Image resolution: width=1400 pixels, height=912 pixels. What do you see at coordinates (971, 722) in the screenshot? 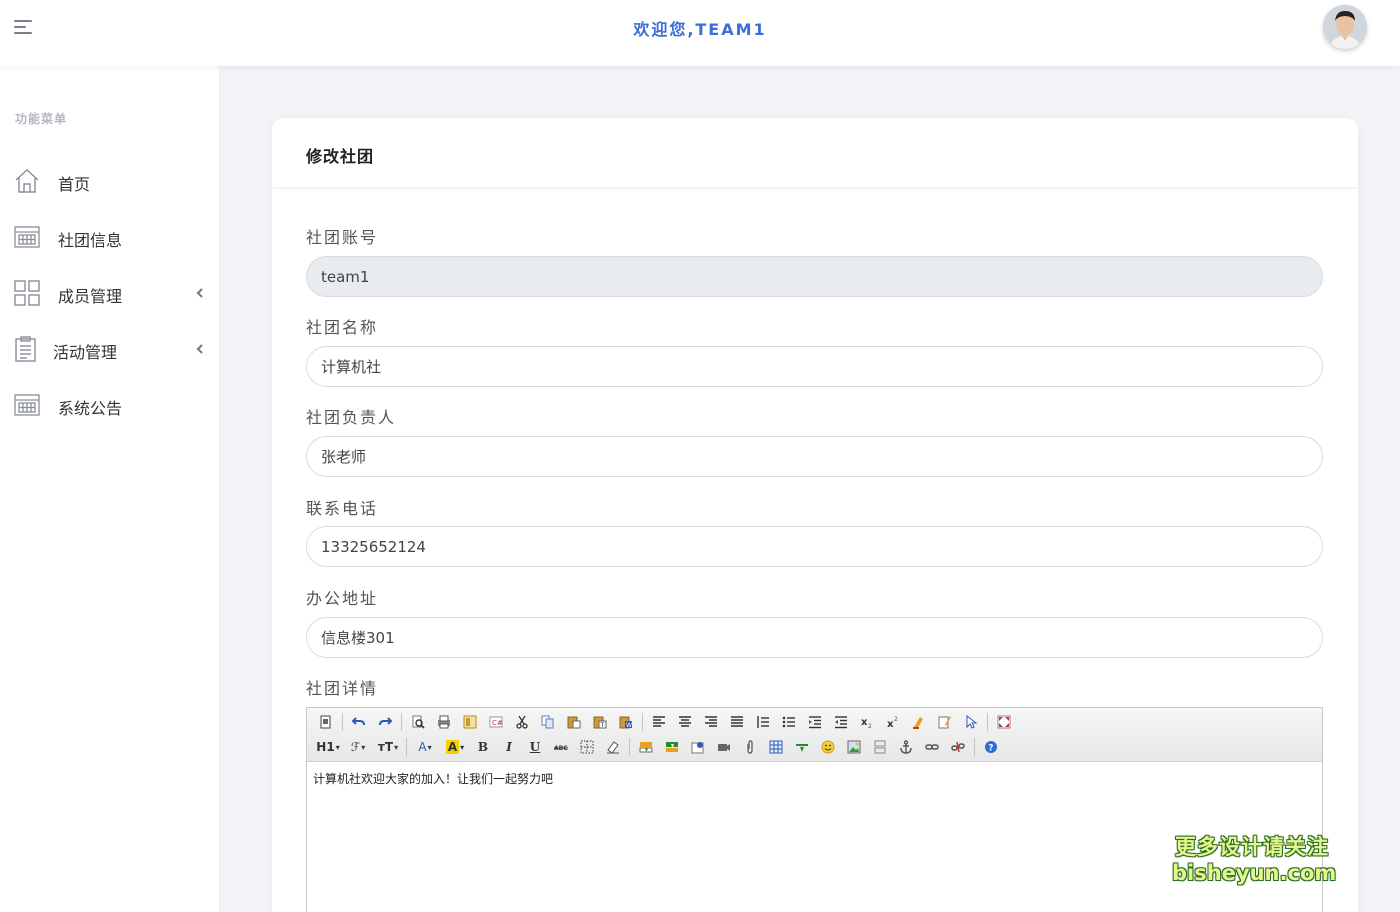
I see `cursor-icon` at bounding box center [971, 722].